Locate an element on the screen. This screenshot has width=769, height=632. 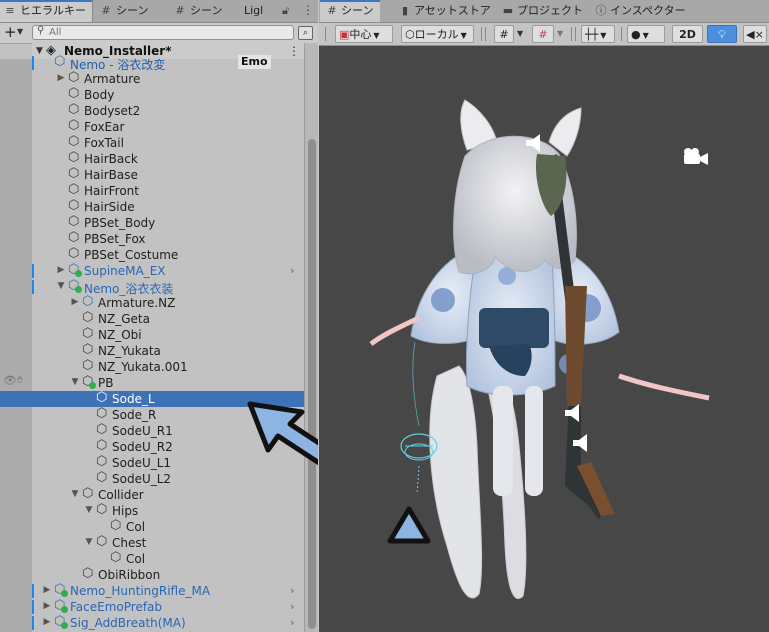
tree-item-label: Nemo_HuntingRifle_MA is located at coordinates (140, 591).